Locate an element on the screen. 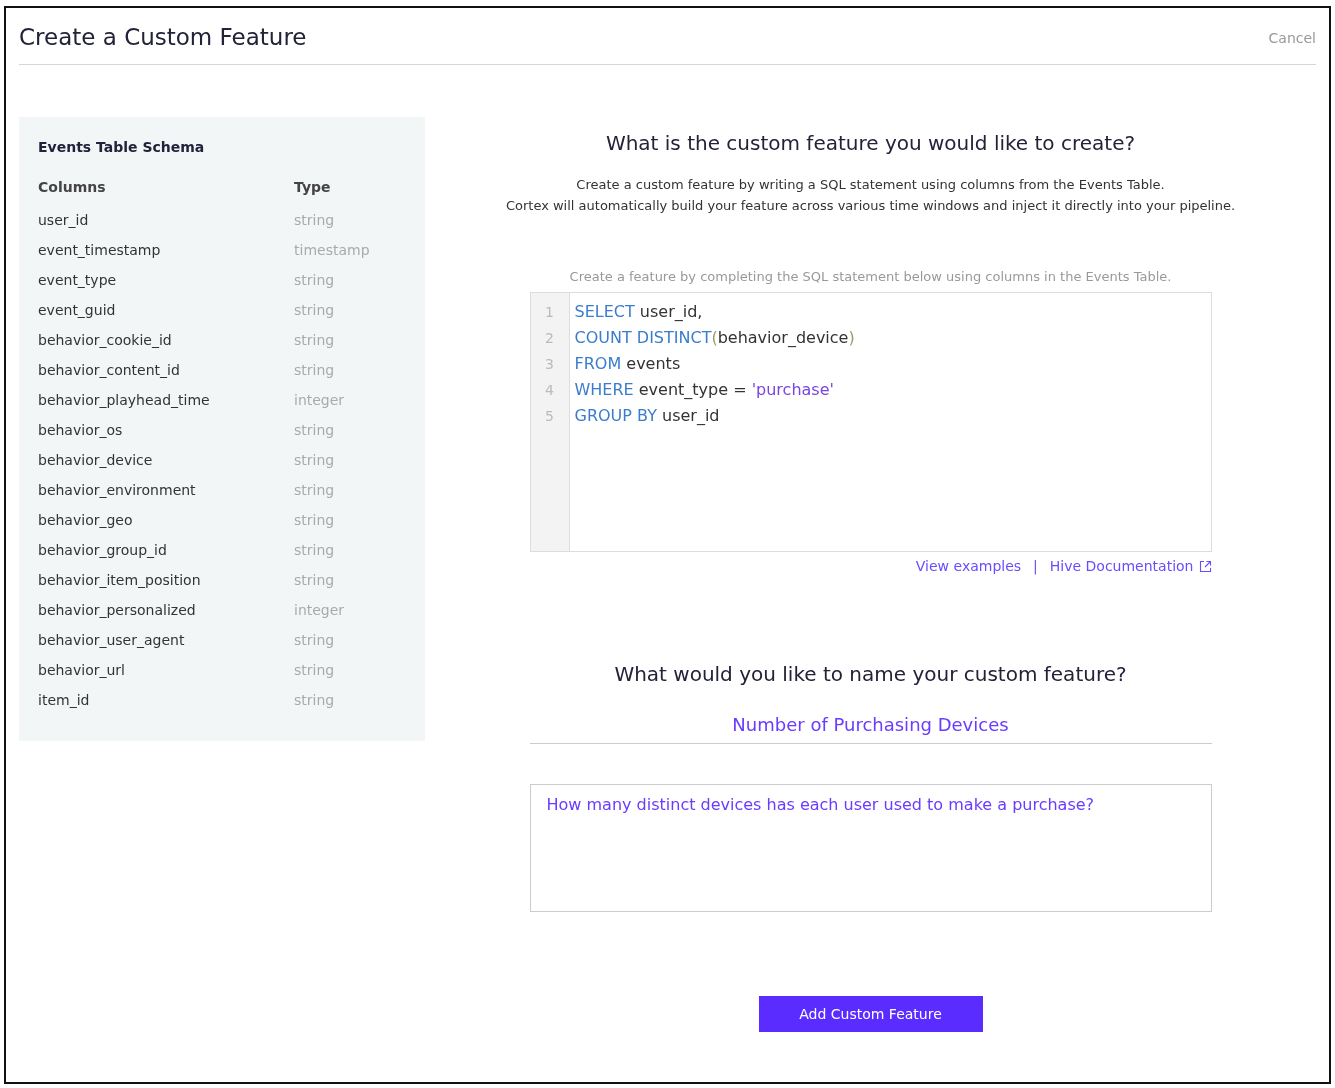  line-number: 3 is located at coordinates (549, 364).